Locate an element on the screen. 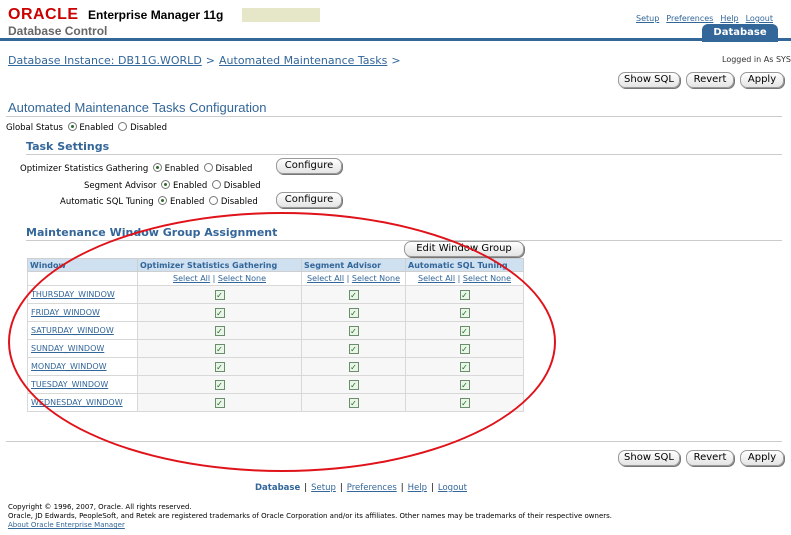 Image resolution: width=791 pixels, height=535 pixels. window-link: SUNDAY_WINDOW is located at coordinates (67, 348).